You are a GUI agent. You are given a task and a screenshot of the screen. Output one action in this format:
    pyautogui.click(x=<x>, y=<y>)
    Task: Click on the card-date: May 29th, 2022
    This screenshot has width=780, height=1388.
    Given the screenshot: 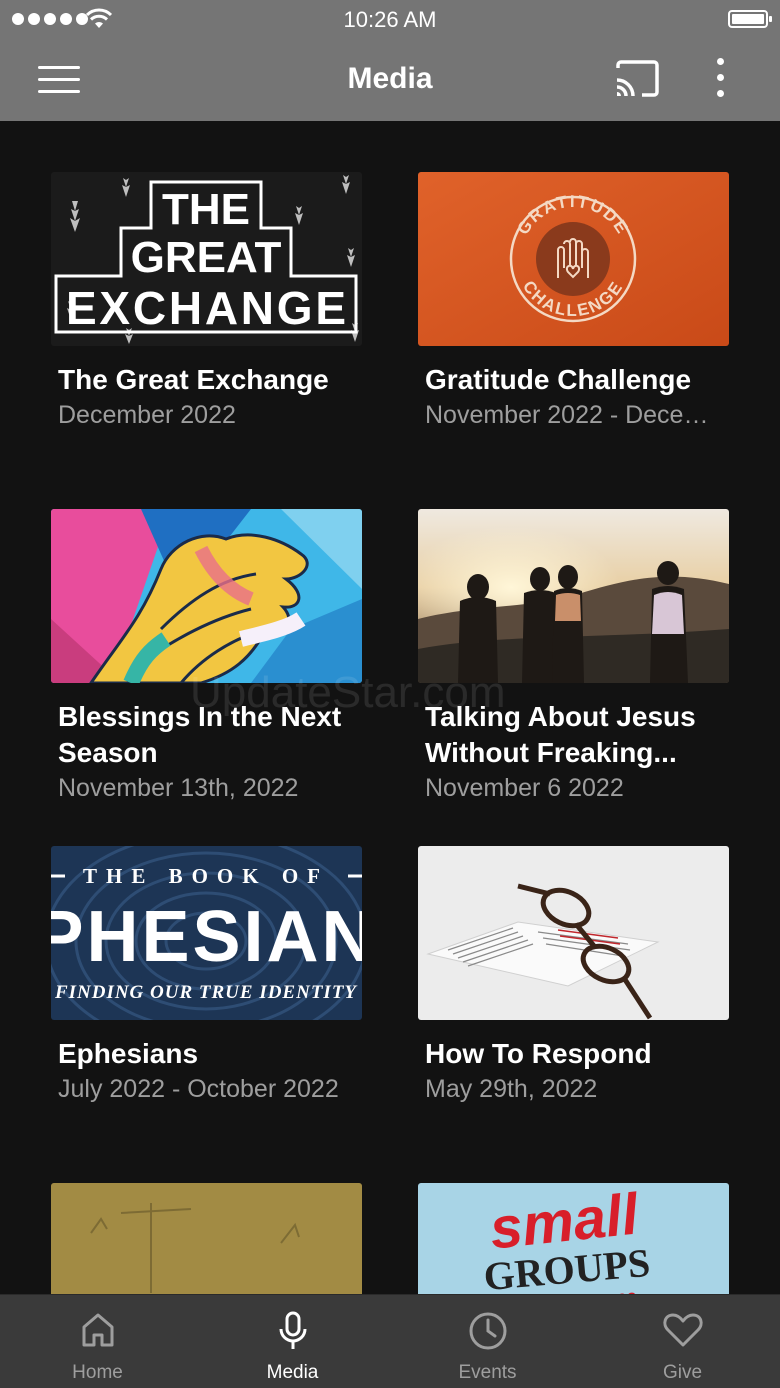 What is the action you would take?
    pyautogui.click(x=511, y=1089)
    